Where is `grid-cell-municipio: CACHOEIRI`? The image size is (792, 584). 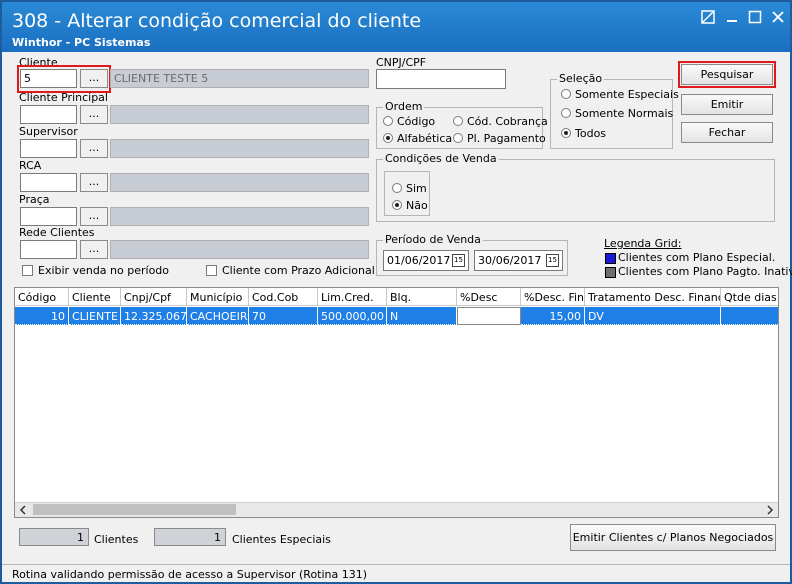 grid-cell-municipio: CACHOEIRI is located at coordinates (218, 316).